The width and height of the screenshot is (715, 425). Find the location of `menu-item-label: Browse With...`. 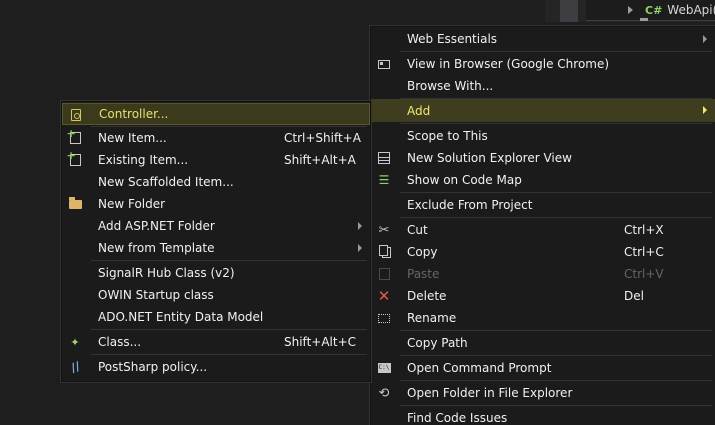

menu-item-label: Browse With... is located at coordinates (450, 86).